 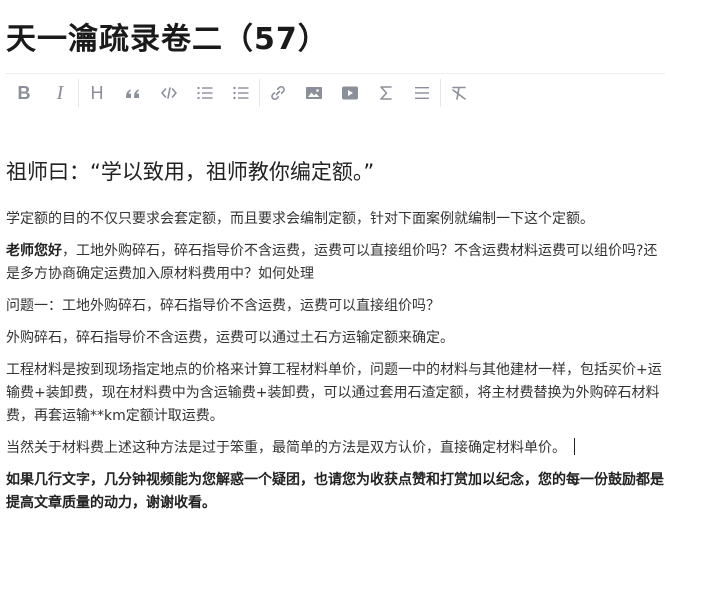 I want to click on clear-format-button, so click(x=459, y=93).